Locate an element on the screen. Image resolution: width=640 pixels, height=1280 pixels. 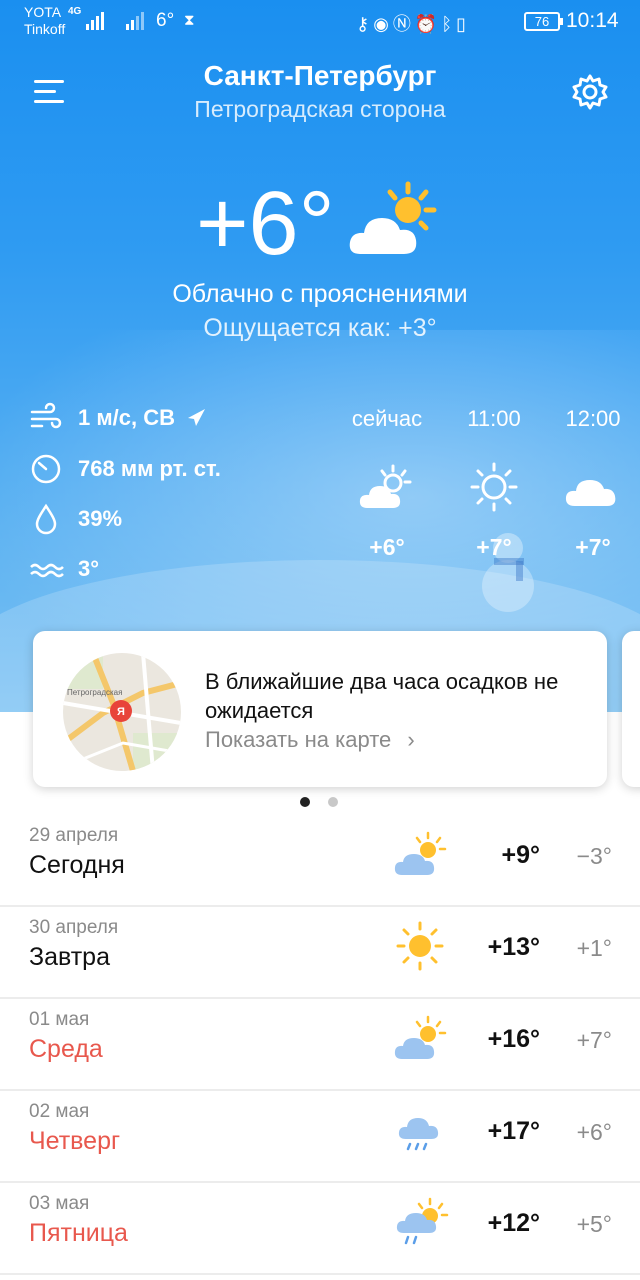
map-thumbnail-image: Петроградская Я is located at coordinates (122, 712).